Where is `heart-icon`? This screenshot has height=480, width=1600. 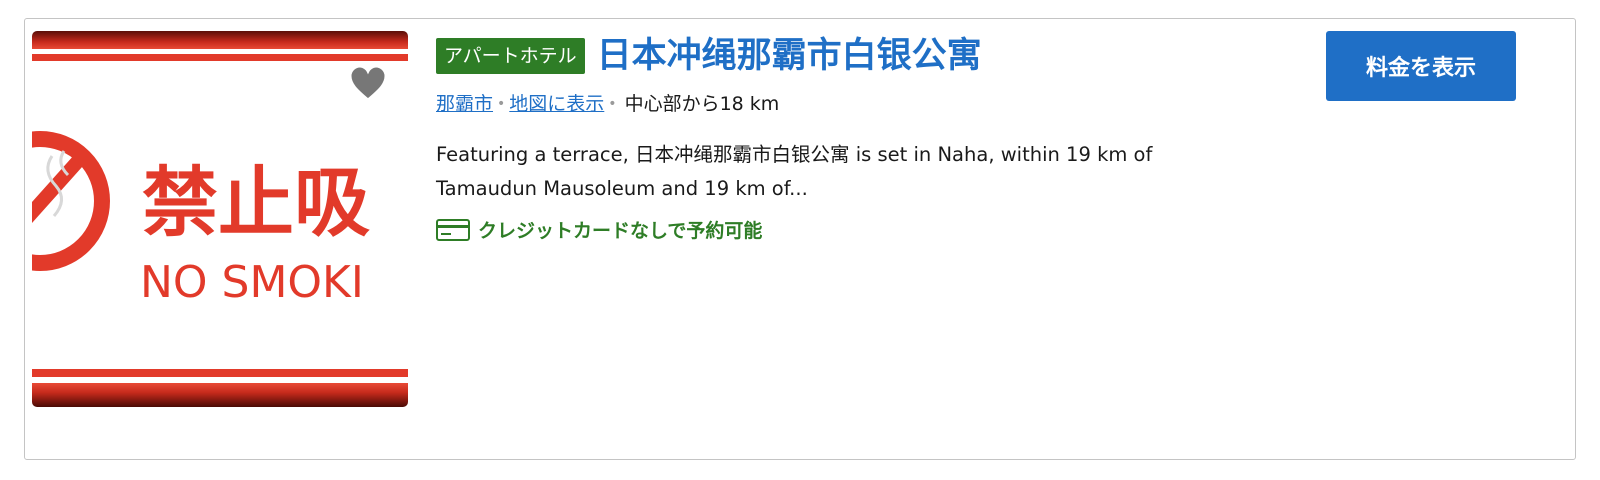 heart-icon is located at coordinates (368, 83).